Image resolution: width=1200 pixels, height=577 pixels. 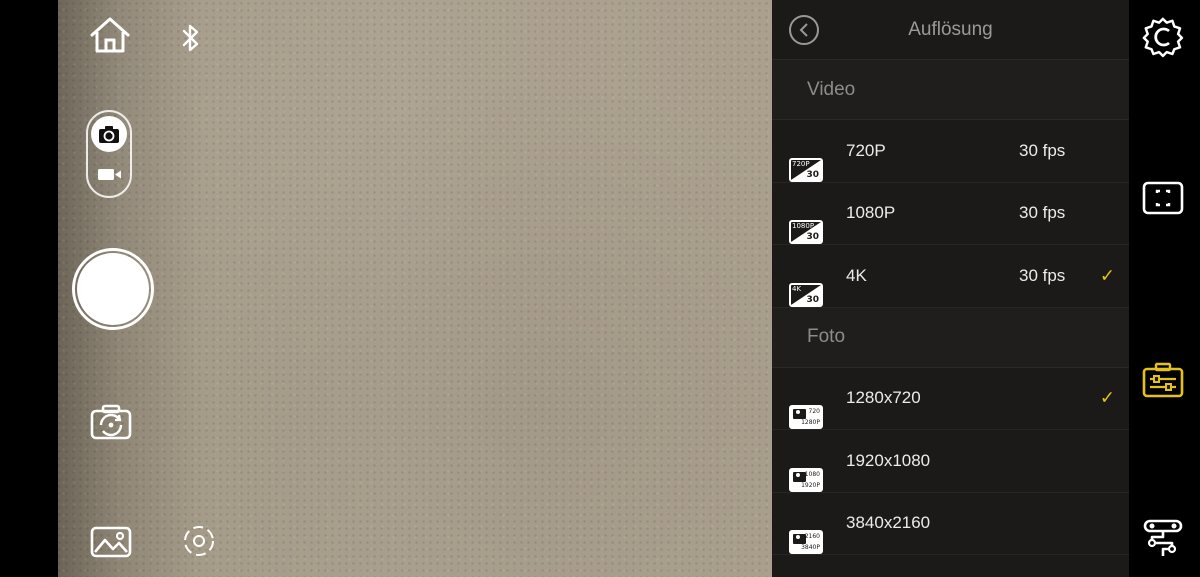 What do you see at coordinates (950, 151) in the screenshot?
I see `resolution-option-720p: 720P 30 720P 30 fps ✓` at bounding box center [950, 151].